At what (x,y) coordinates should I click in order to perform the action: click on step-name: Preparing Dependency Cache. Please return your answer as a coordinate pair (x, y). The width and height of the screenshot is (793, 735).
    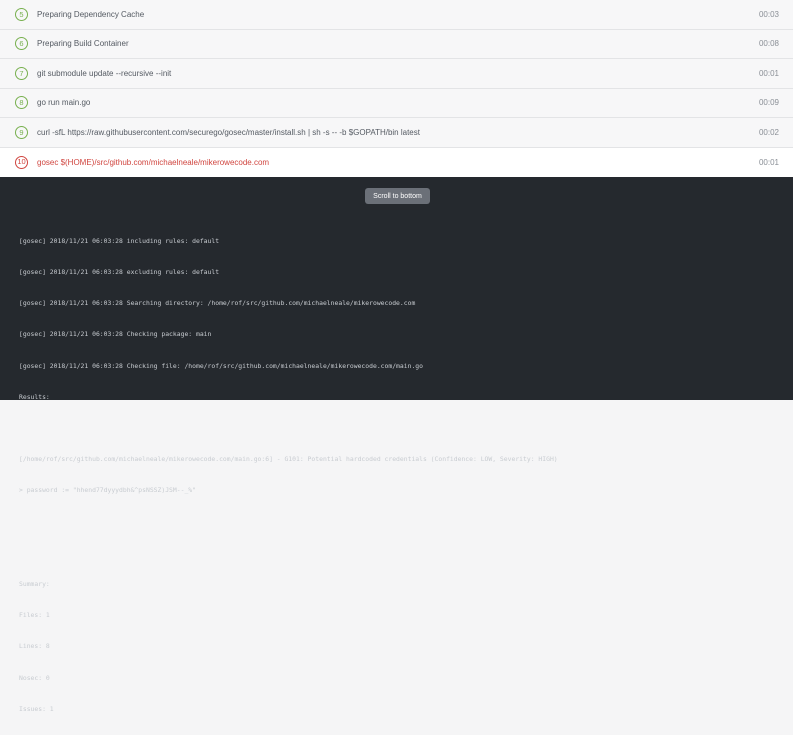
    Looking at the image, I should click on (91, 14).